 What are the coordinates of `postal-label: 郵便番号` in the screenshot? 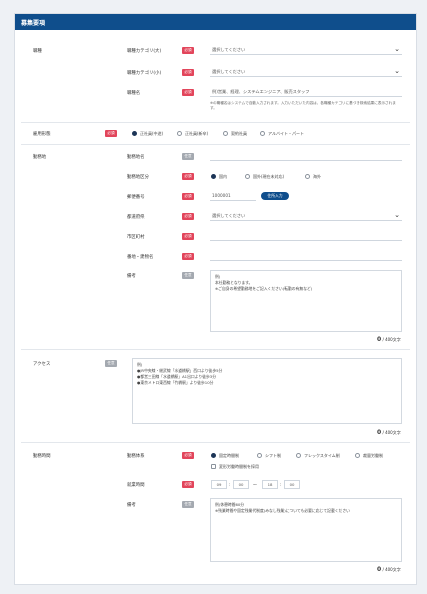 It's located at (136, 197).